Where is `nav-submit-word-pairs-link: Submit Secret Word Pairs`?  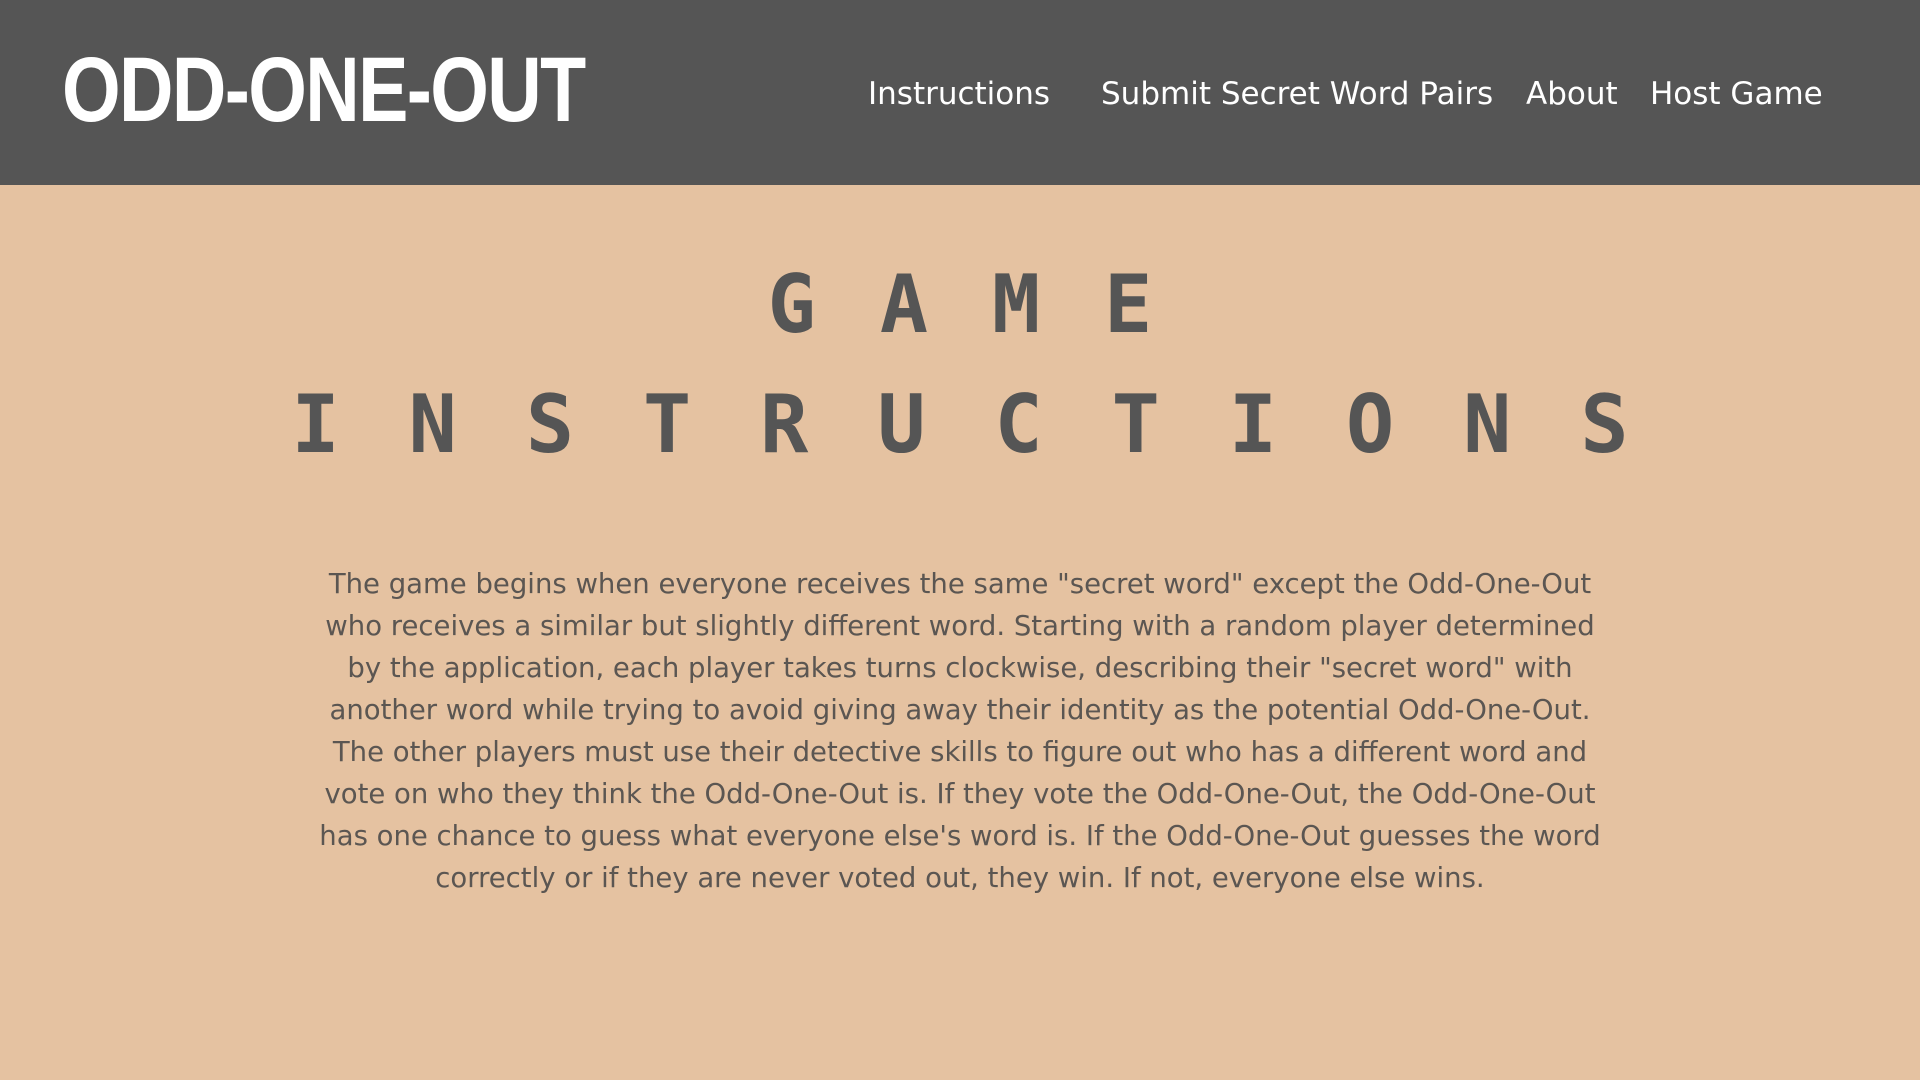
nav-submit-word-pairs-link: Submit Secret Word Pairs is located at coordinates (1297, 94).